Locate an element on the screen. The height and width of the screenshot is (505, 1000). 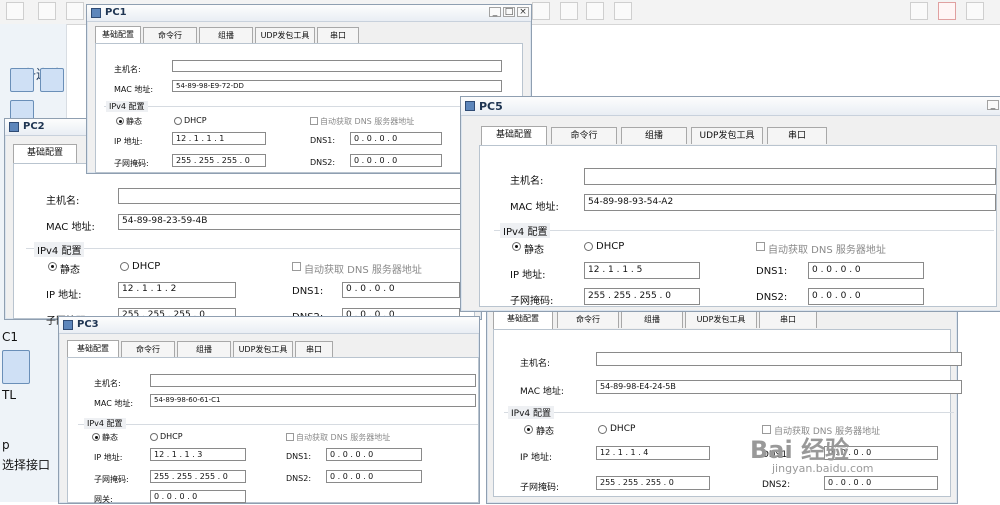
pc-icon is located at coordinates (14, 127).